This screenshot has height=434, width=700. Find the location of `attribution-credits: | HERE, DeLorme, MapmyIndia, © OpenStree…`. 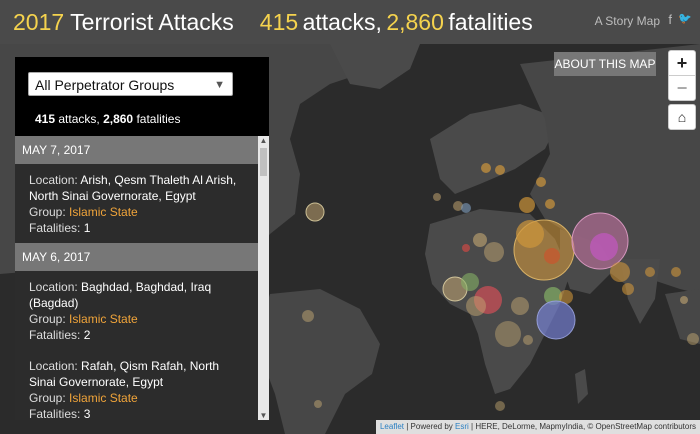

attribution-credits: | HERE, DeLorme, MapmyIndia, © OpenStree… is located at coordinates (583, 426).